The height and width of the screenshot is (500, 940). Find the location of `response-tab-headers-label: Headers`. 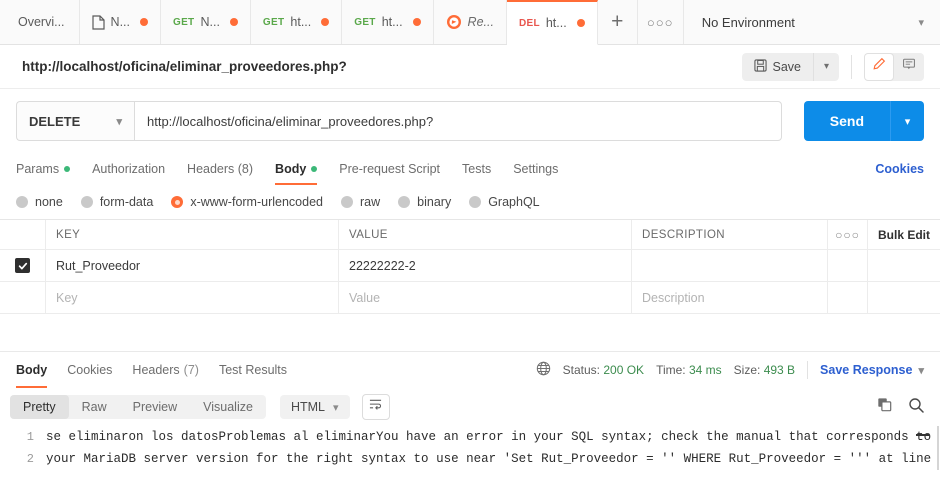

response-tab-headers-label: Headers is located at coordinates (156, 370).